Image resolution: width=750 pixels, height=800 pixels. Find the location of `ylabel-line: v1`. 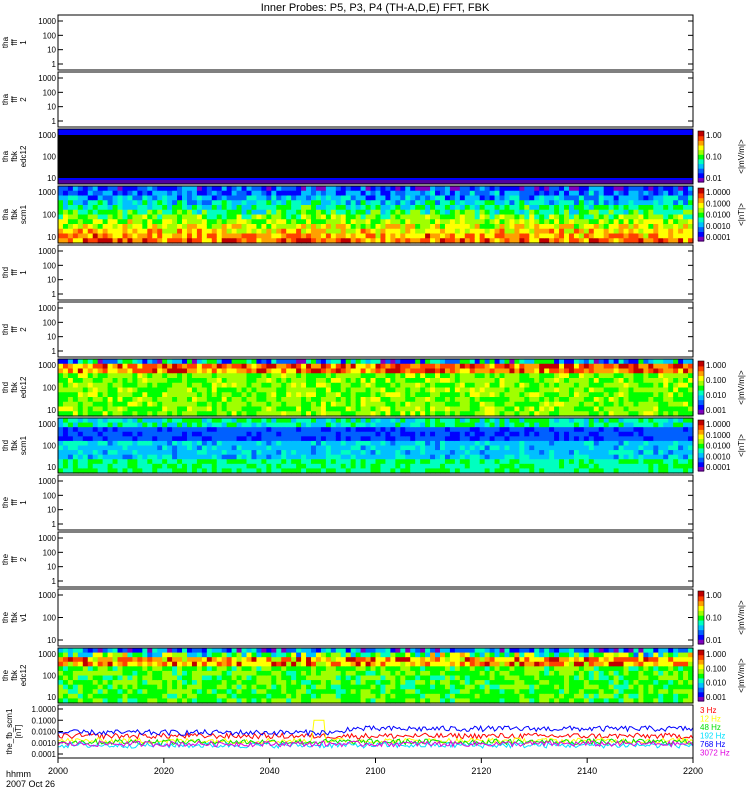

ylabel-line: v1 is located at coordinates (23, 617).